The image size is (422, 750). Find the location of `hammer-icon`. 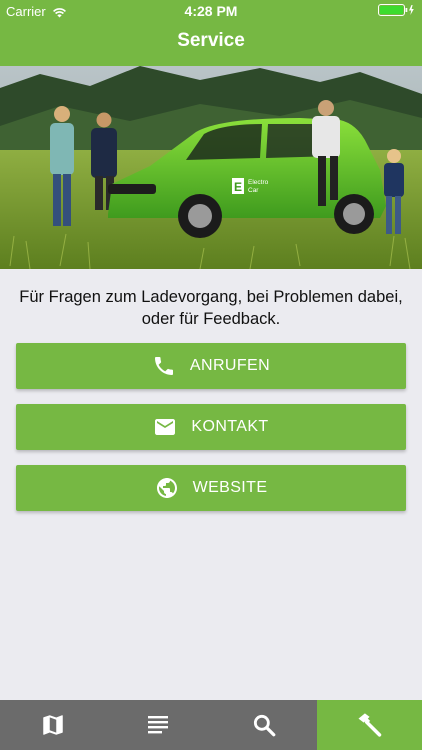

hammer-icon is located at coordinates (370, 725).